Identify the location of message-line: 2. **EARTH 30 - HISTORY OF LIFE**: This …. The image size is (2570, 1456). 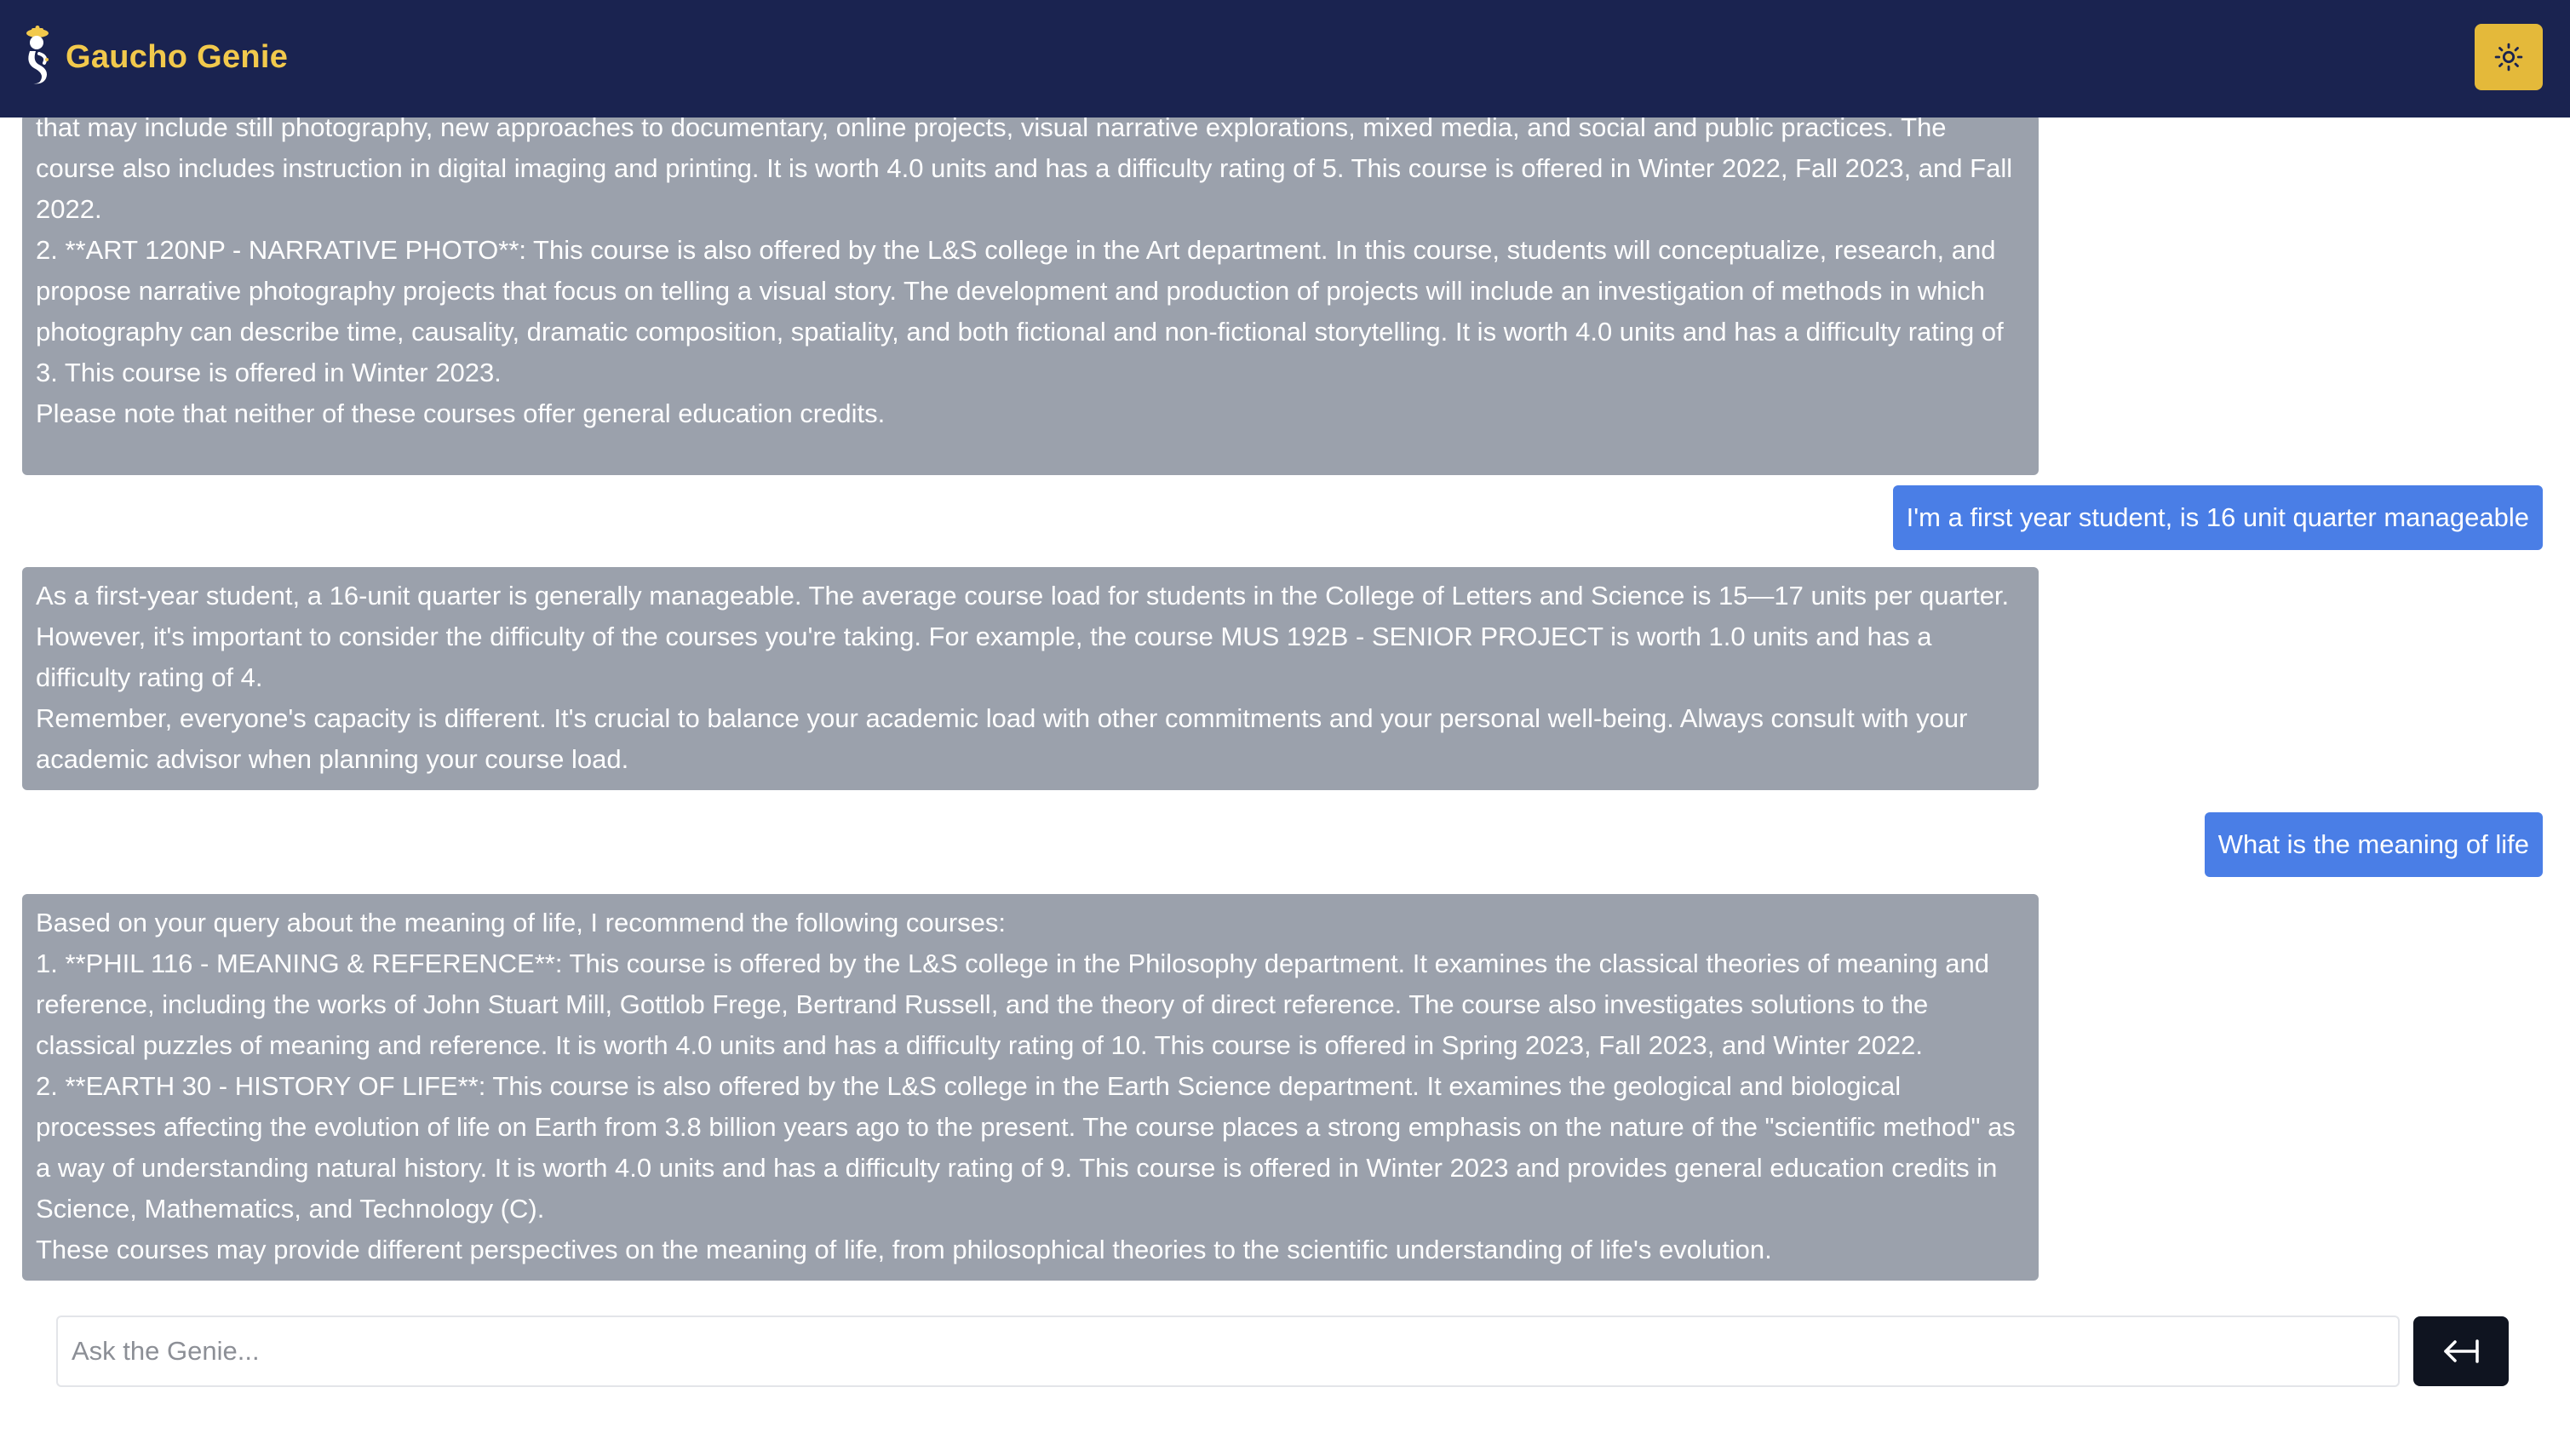
(1026, 1147).